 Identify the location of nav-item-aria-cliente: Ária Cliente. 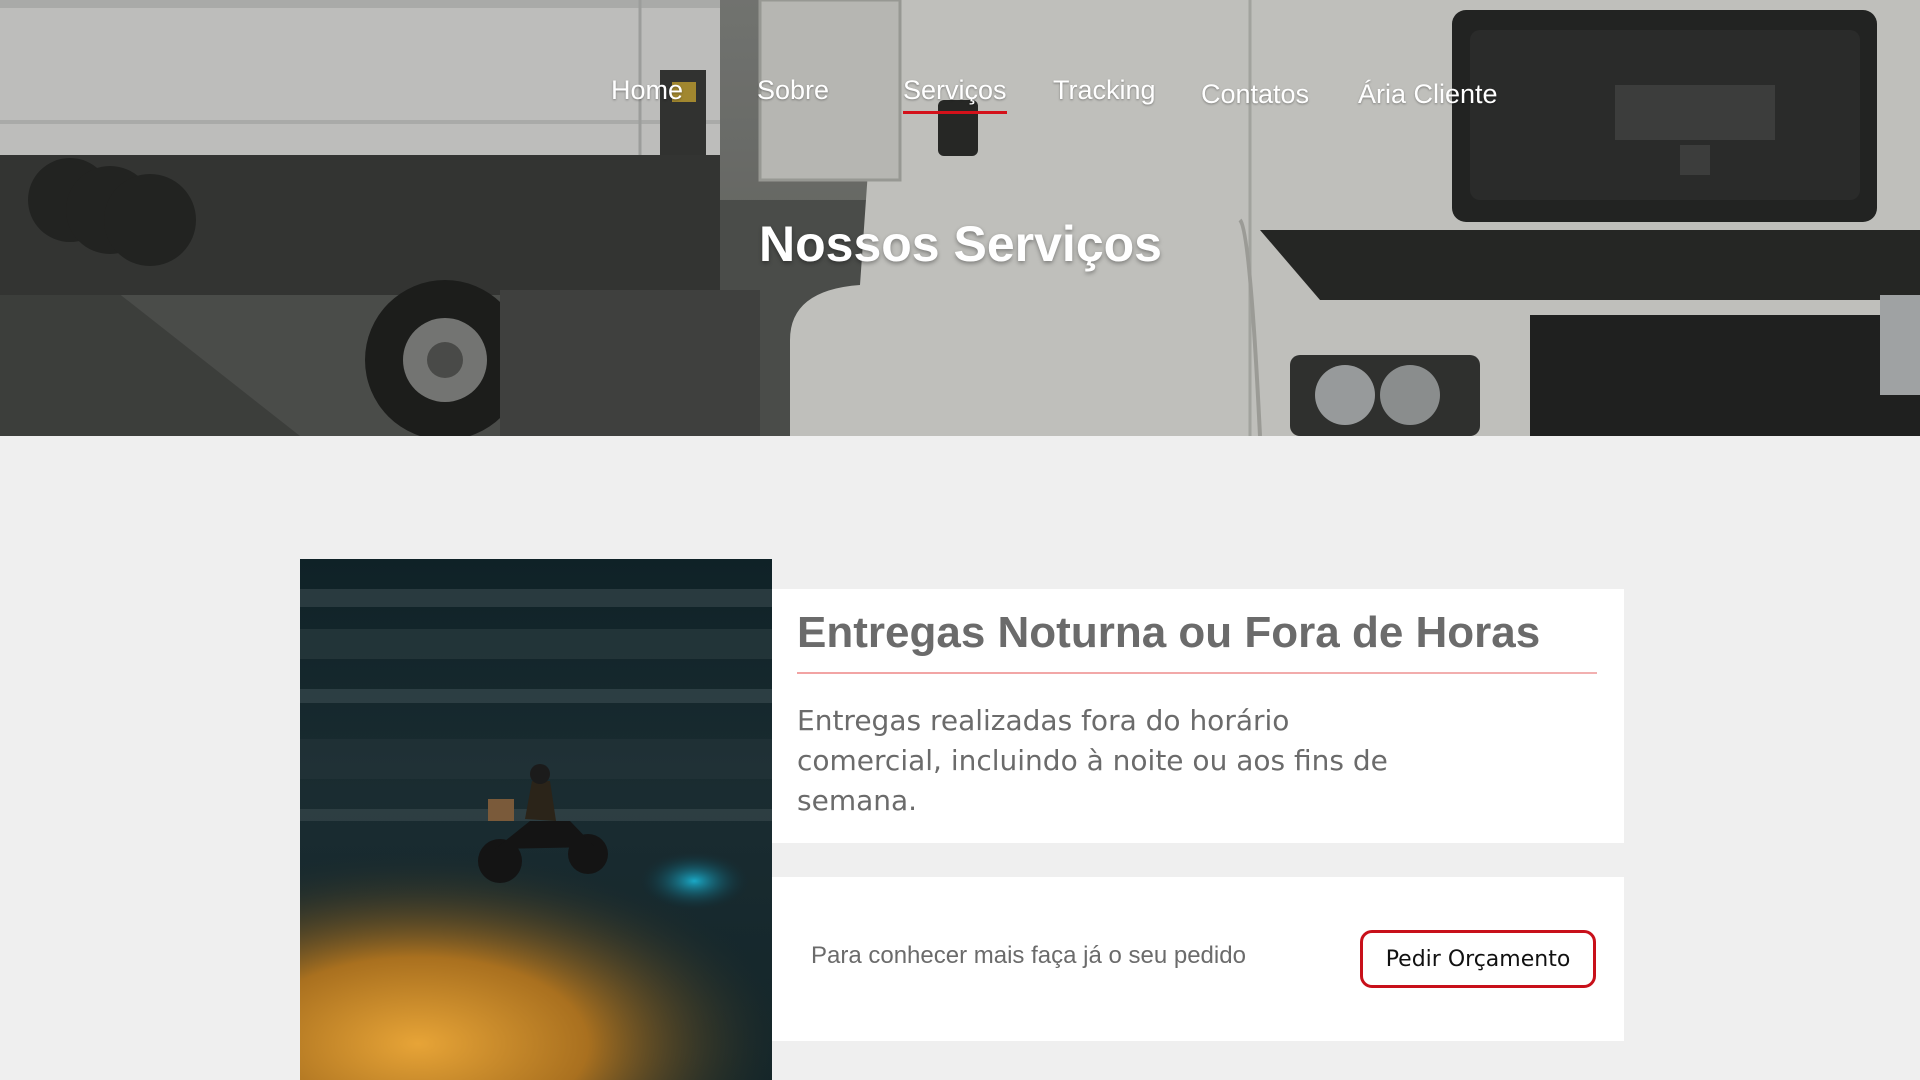
(1428, 94).